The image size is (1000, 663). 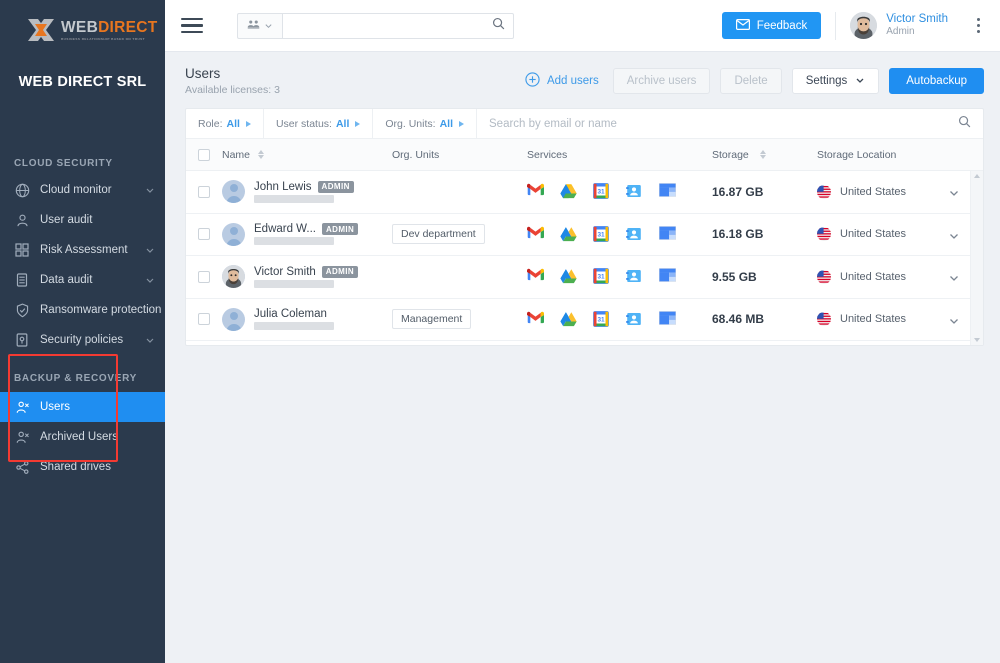 I want to click on filter-role-value: All, so click(x=233, y=123).